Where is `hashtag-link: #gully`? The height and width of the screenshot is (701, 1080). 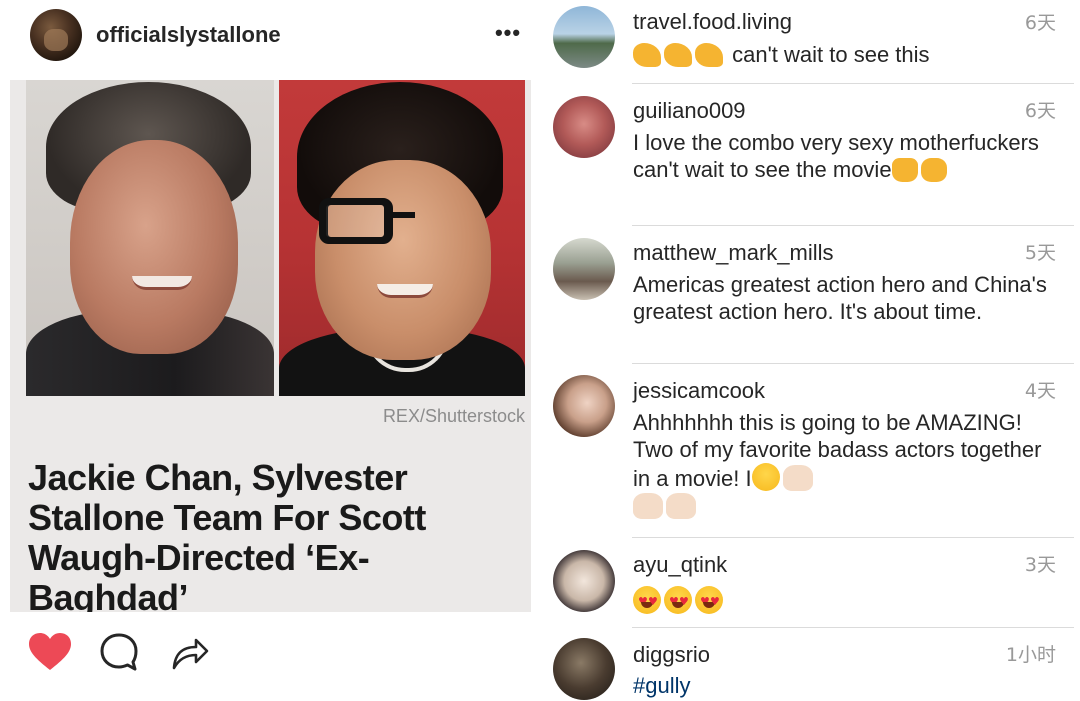 hashtag-link: #gully is located at coordinates (661, 685).